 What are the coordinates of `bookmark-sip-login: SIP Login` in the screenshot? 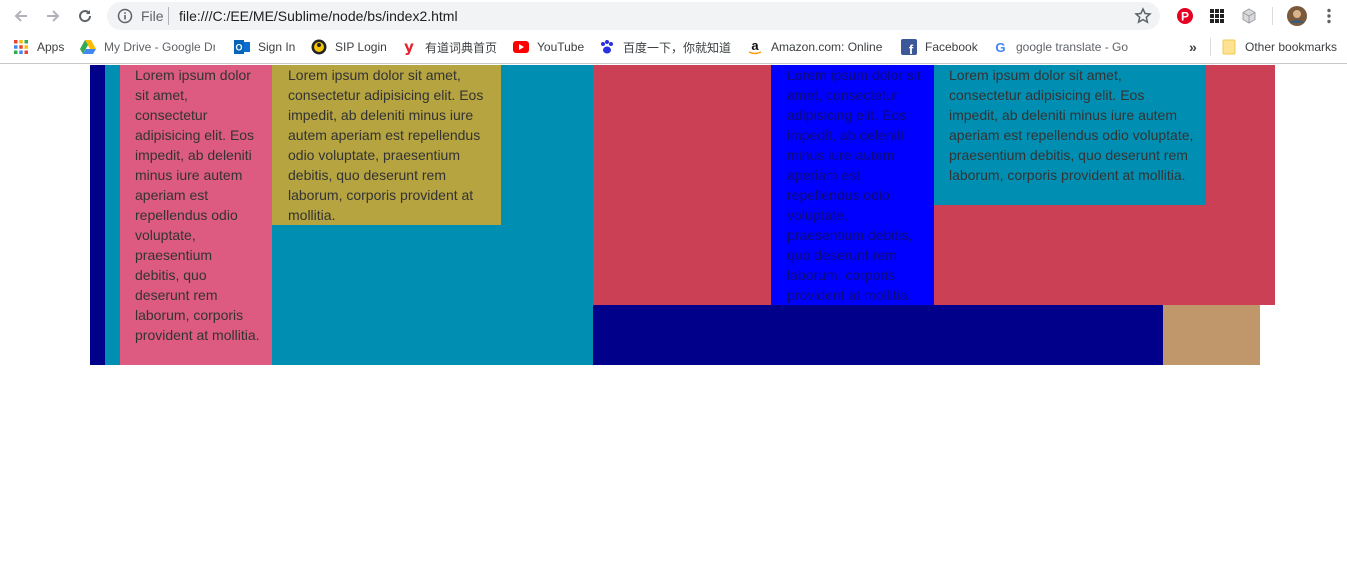 It's located at (349, 47).